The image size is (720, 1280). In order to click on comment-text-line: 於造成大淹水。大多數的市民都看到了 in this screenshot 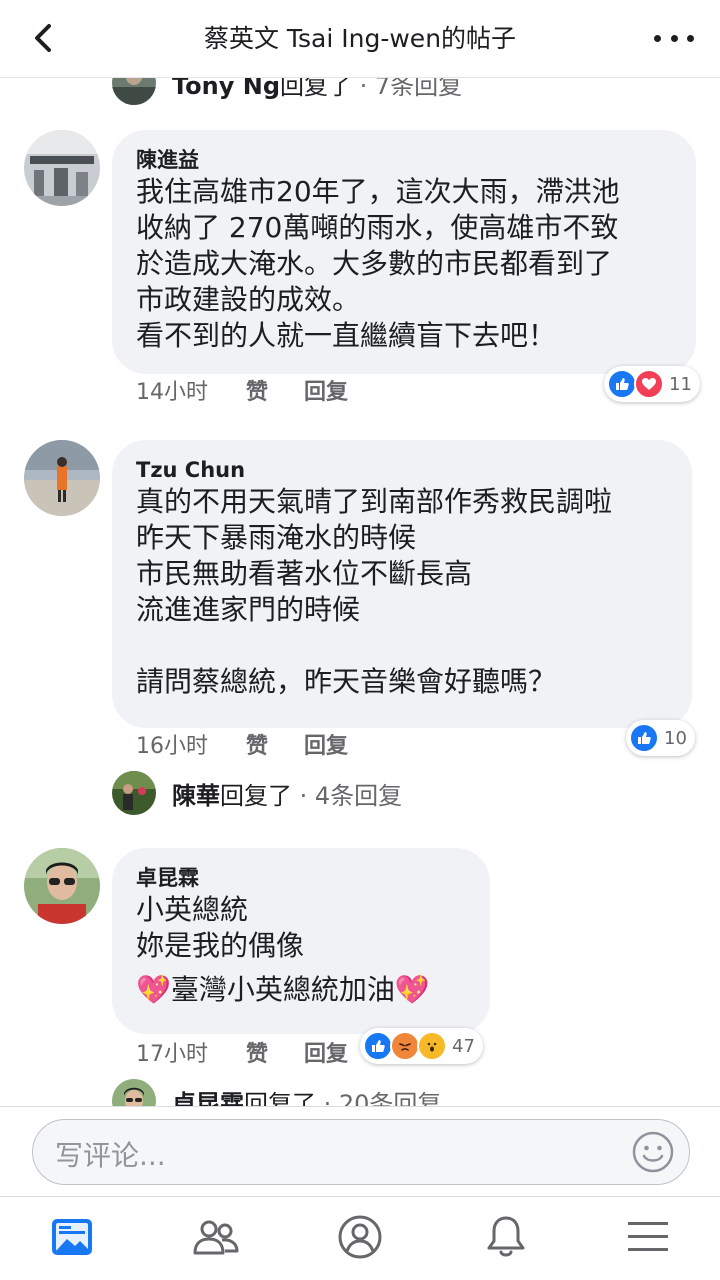, I will do `click(374, 263)`.